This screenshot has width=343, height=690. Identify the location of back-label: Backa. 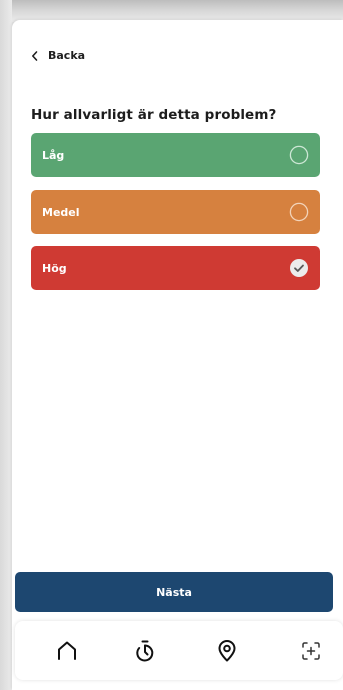
(67, 55).